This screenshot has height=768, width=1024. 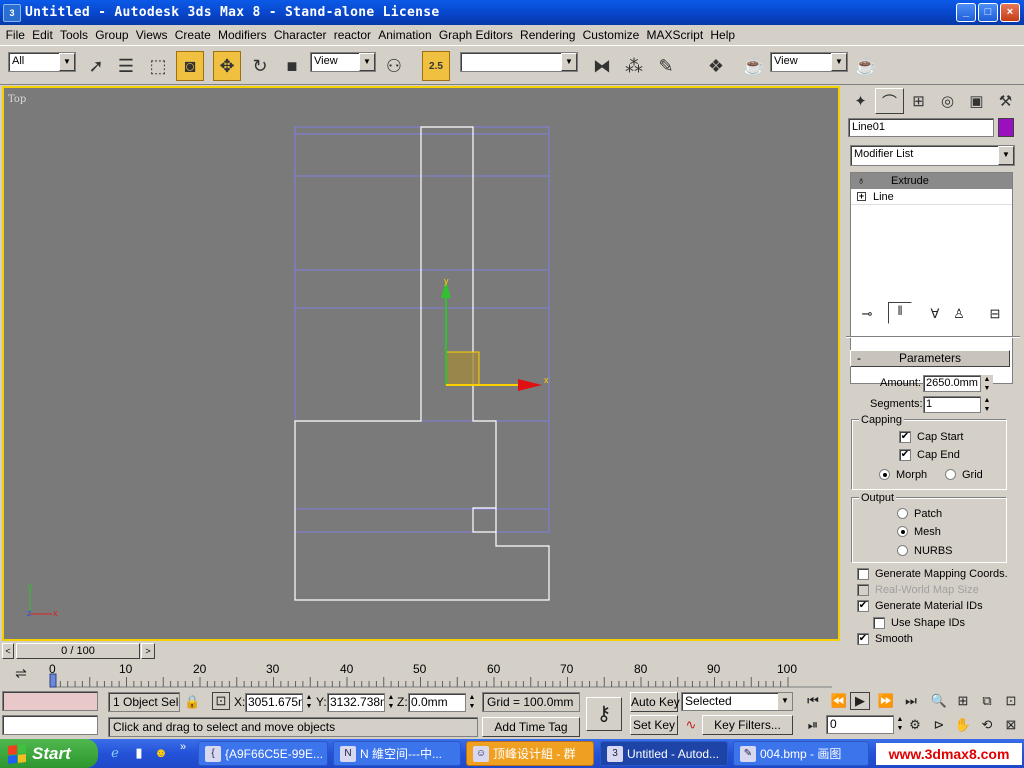 I want to click on z-coordinate-input: 0.0mm, so click(x=437, y=702).